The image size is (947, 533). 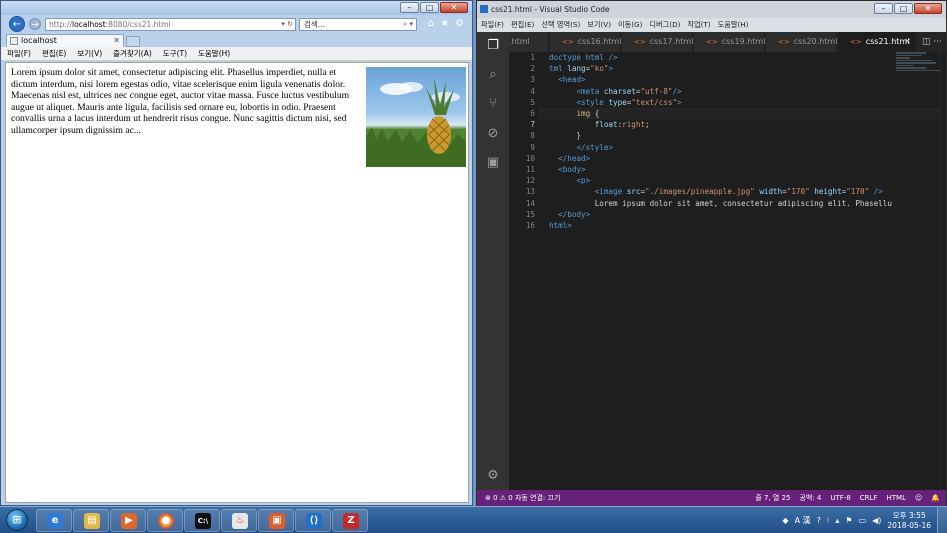 I want to click on ime-indicator: A 漢, so click(x=803, y=520).